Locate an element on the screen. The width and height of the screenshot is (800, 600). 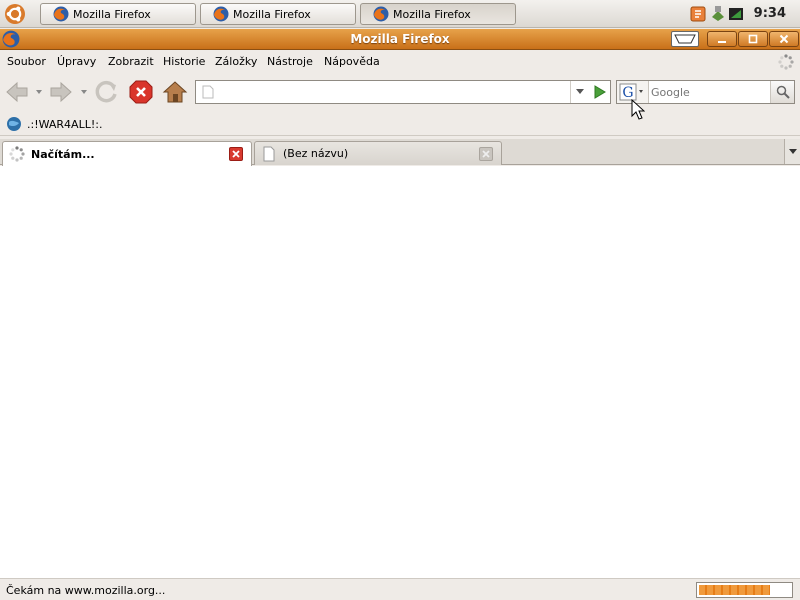
shade-icon is located at coordinates (685, 39).